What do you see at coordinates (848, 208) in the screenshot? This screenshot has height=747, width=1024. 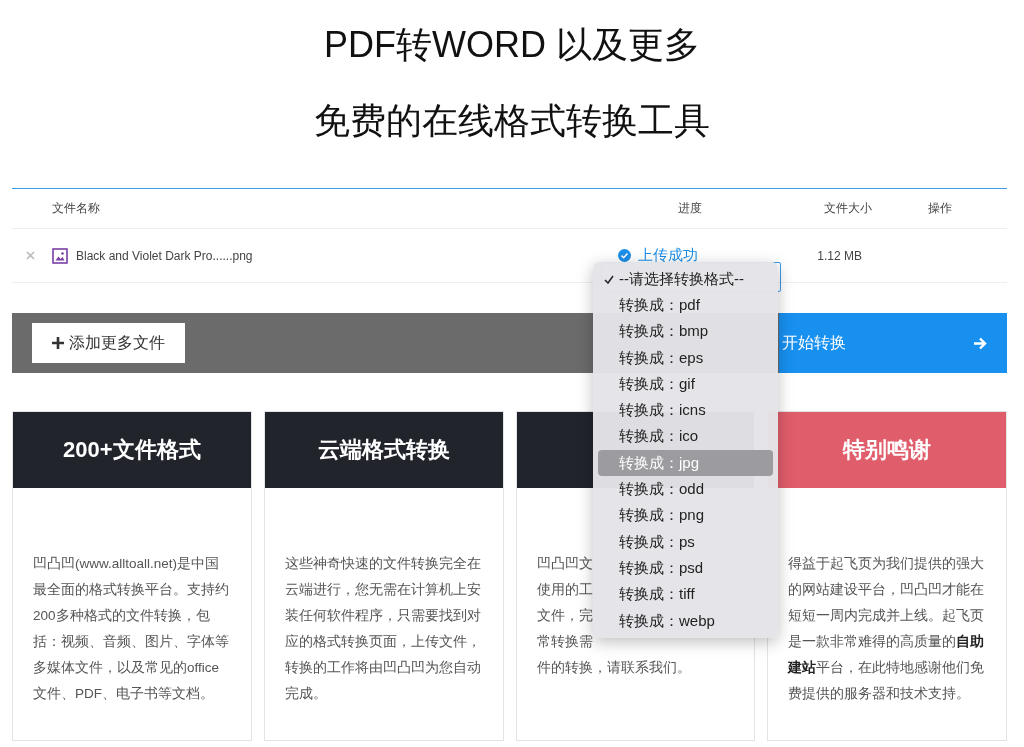 I see `column-header: 文件大小` at bounding box center [848, 208].